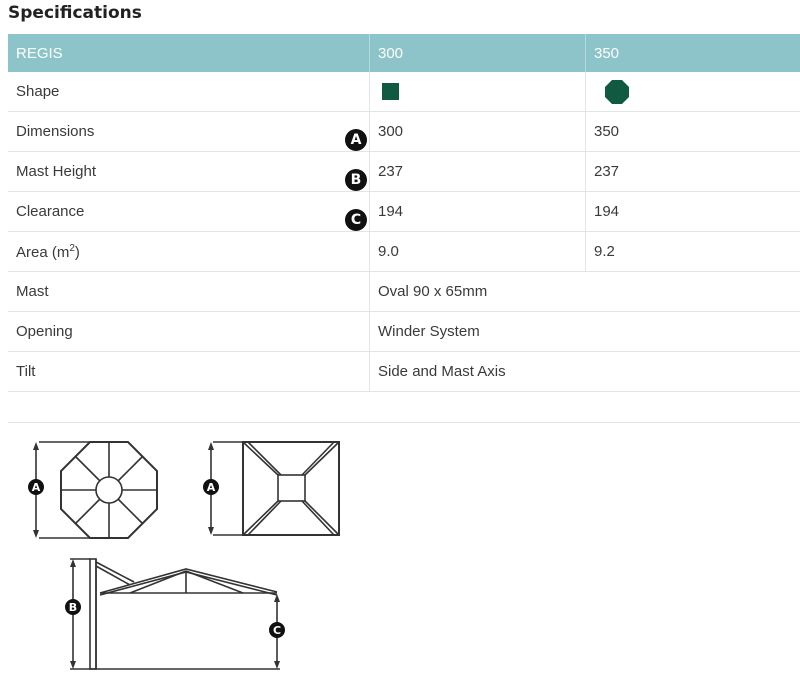 The width and height of the screenshot is (800, 683). I want to click on umbrella-side-view, so click(175, 614).